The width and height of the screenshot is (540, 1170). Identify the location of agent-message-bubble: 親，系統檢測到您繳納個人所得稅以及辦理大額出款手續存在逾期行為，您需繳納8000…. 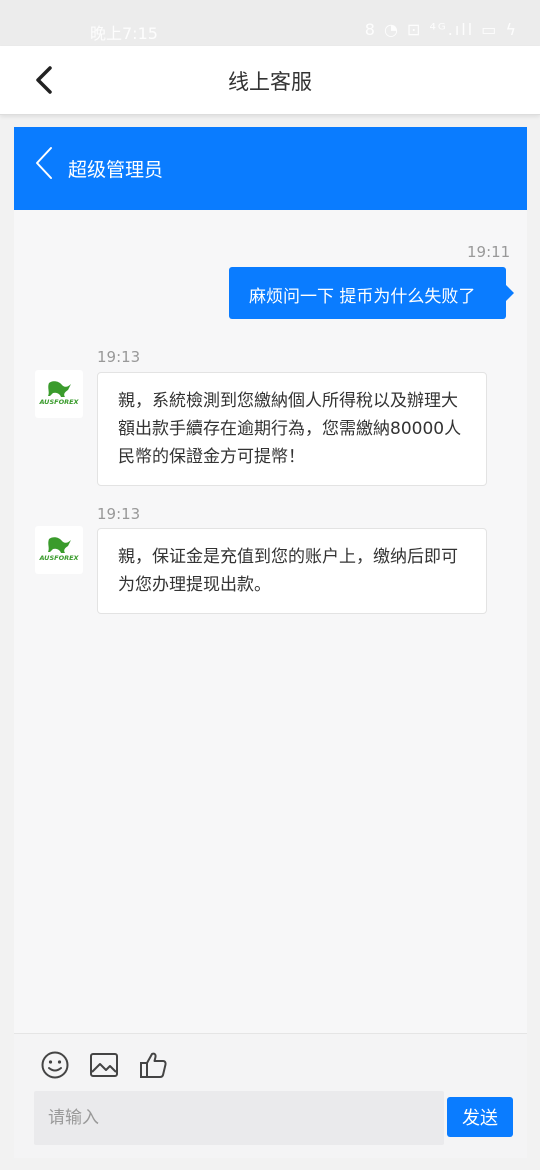
(292, 429).